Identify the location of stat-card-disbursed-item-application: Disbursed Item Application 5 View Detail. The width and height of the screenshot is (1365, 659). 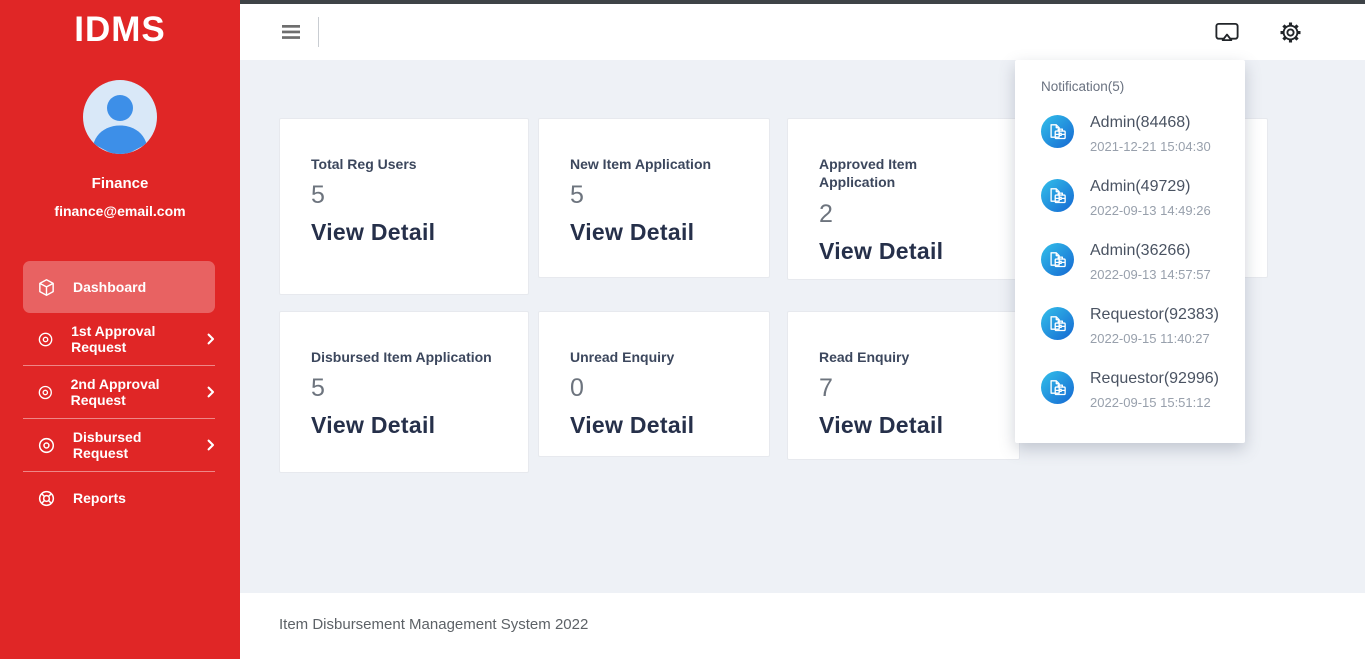
(404, 392).